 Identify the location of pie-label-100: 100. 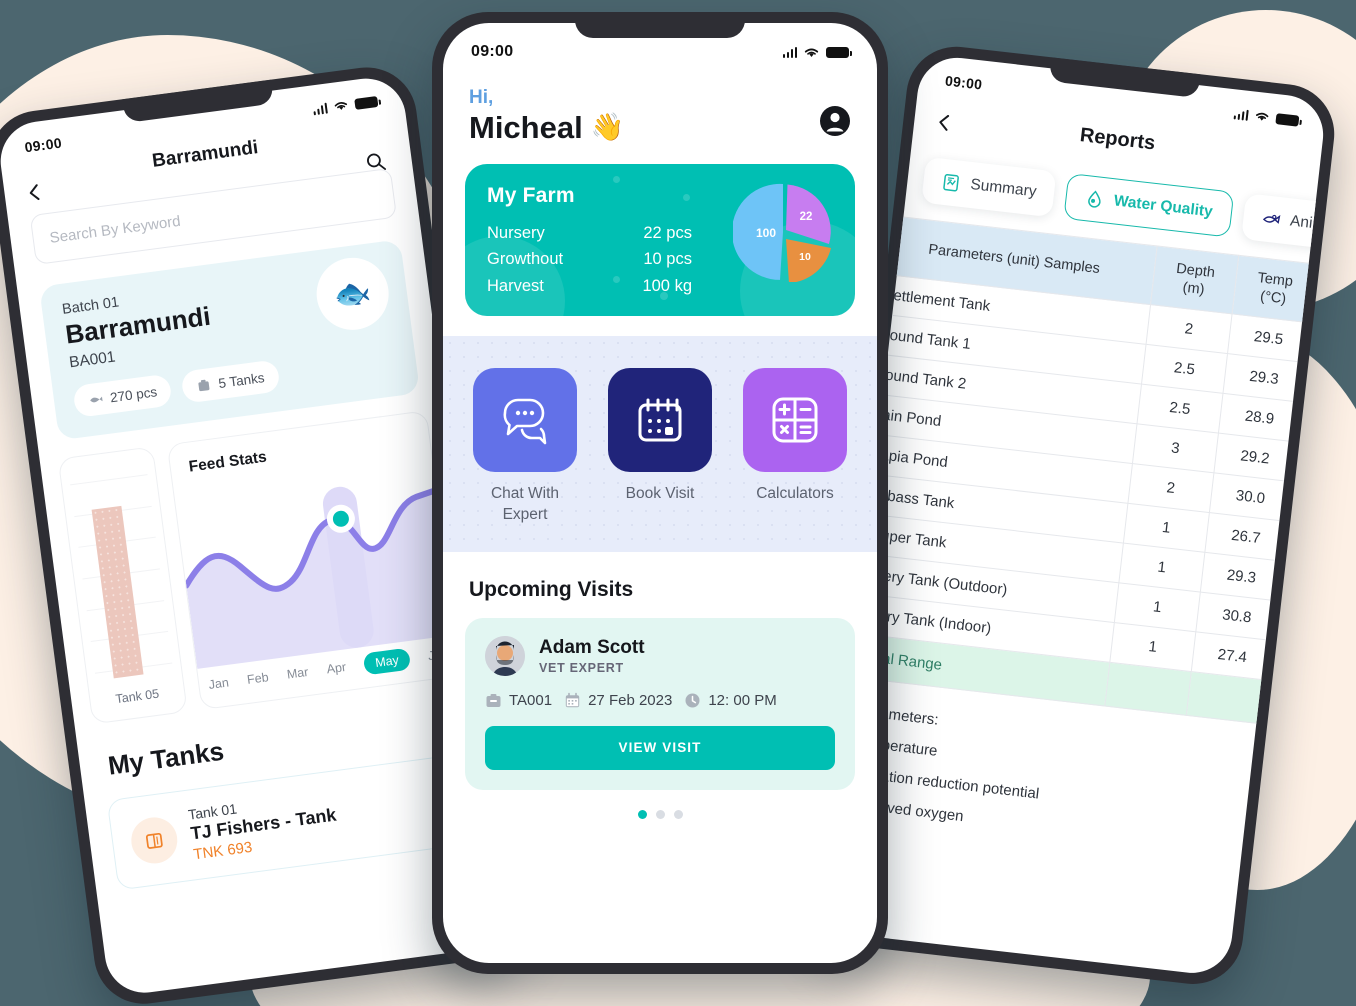
(766, 233).